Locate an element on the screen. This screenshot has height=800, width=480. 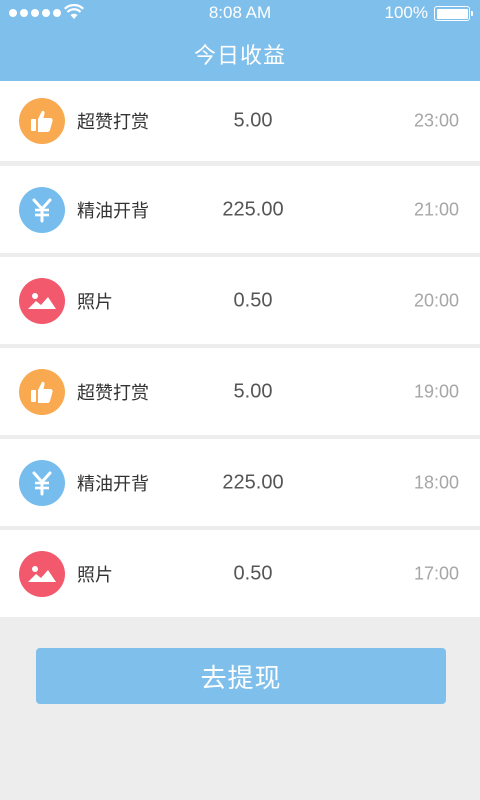
app-header: 8:08 AM 100% 今日收益 is located at coordinates (240, 40).